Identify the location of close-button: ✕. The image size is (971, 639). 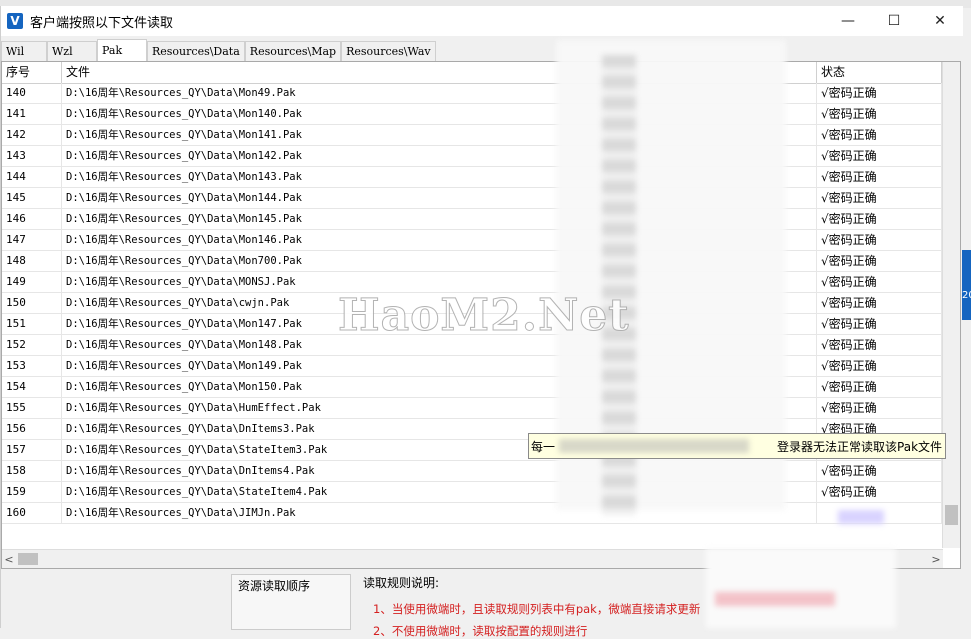
(940, 21).